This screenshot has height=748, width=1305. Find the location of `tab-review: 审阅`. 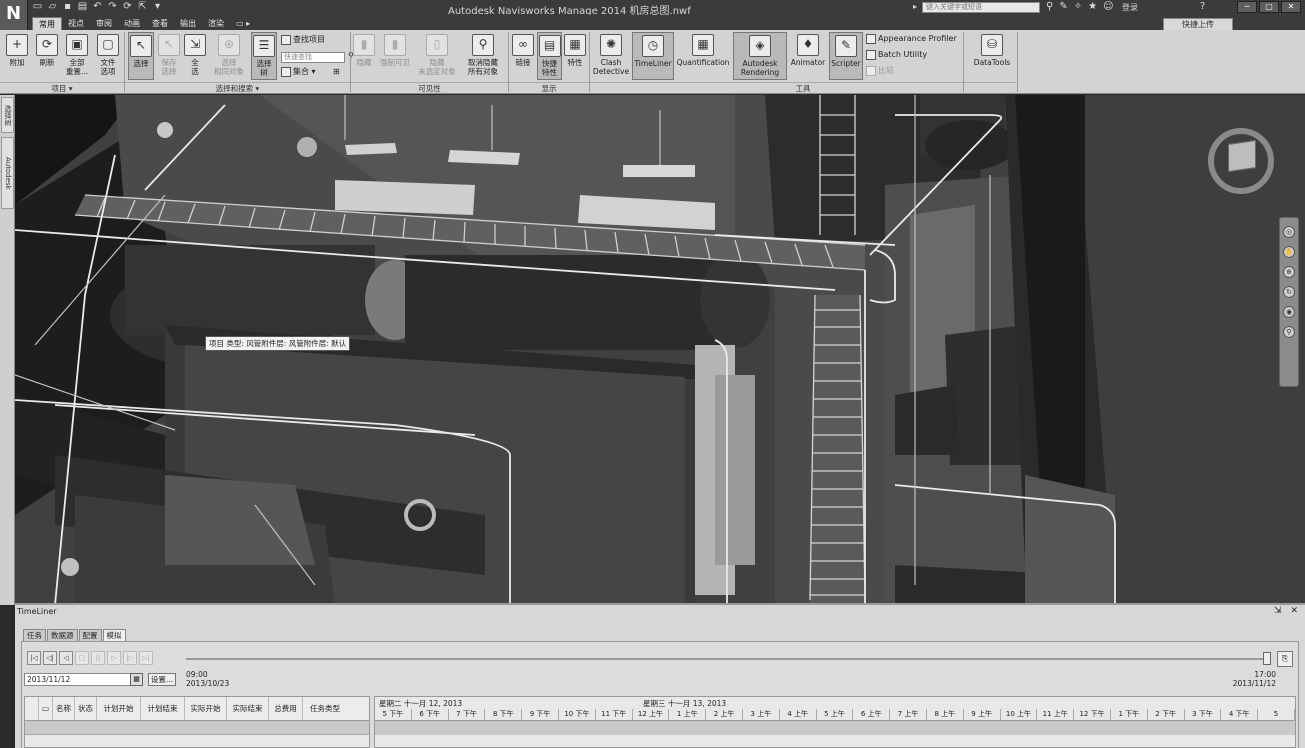

tab-review: 审阅 is located at coordinates (104, 23).